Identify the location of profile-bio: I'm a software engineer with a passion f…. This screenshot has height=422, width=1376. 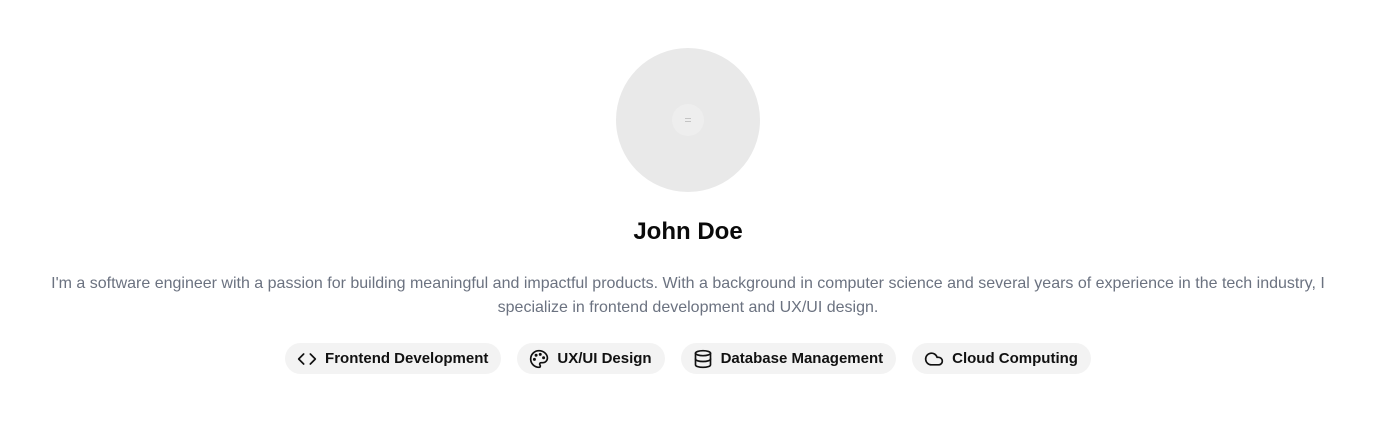
(688, 296).